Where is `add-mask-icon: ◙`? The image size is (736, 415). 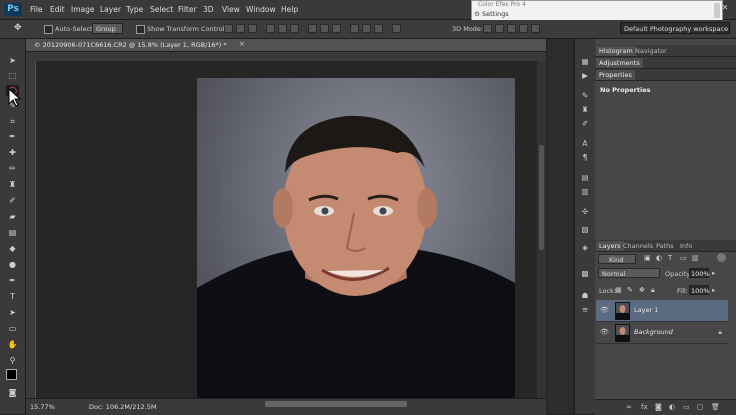
add-mask-icon: ◙ is located at coordinates (658, 407).